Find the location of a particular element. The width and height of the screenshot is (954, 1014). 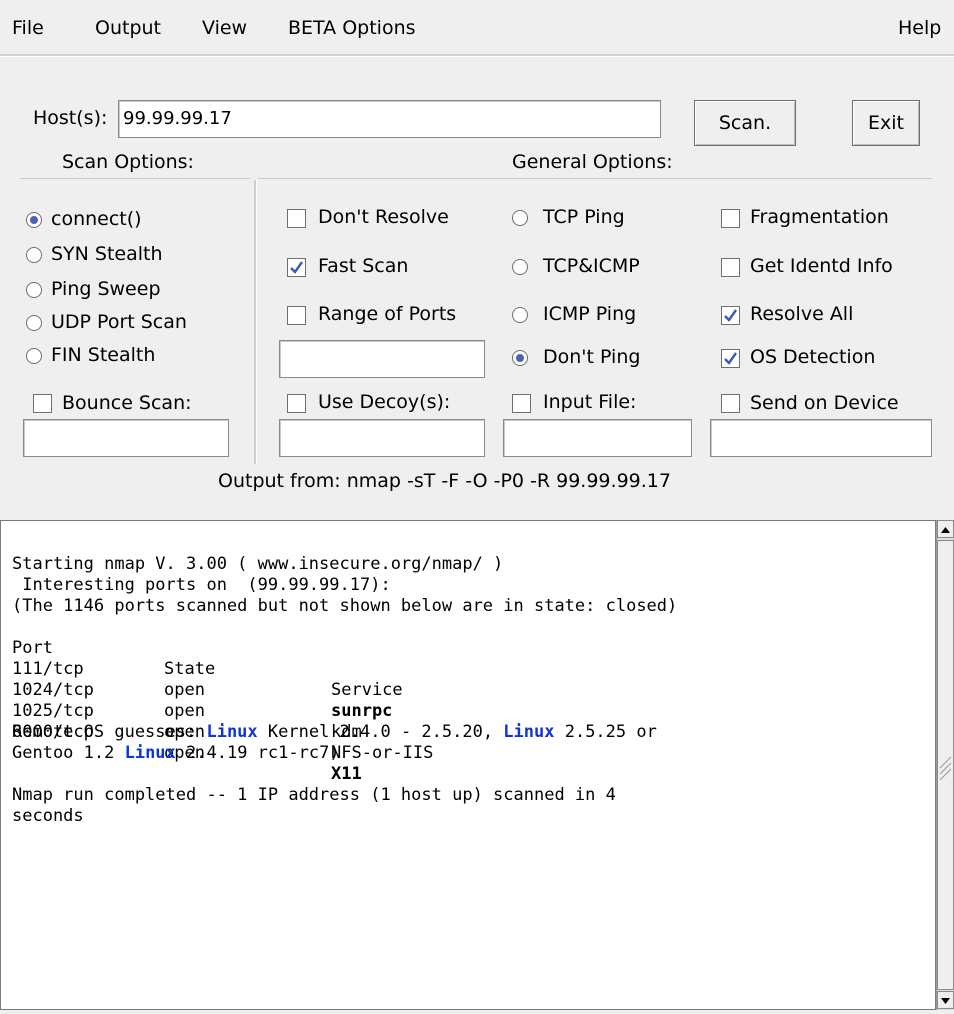

checkbox-label: Don't Resolve is located at coordinates (383, 217).